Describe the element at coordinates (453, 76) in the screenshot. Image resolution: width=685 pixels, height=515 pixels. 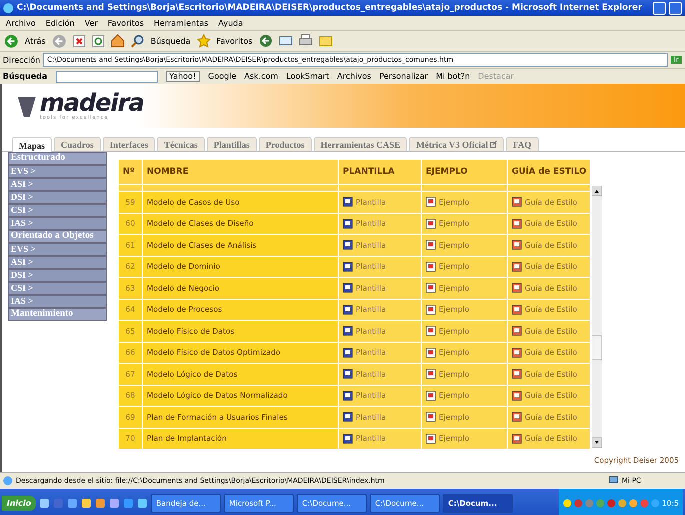
I see `toolbar-link: Mi bot?n` at that location.